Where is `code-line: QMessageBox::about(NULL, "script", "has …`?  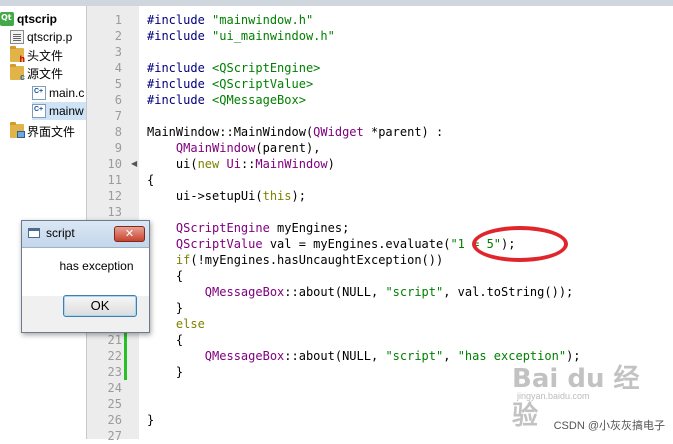 code-line: QMessageBox::about(NULL, "script", "has … is located at coordinates (364, 356).